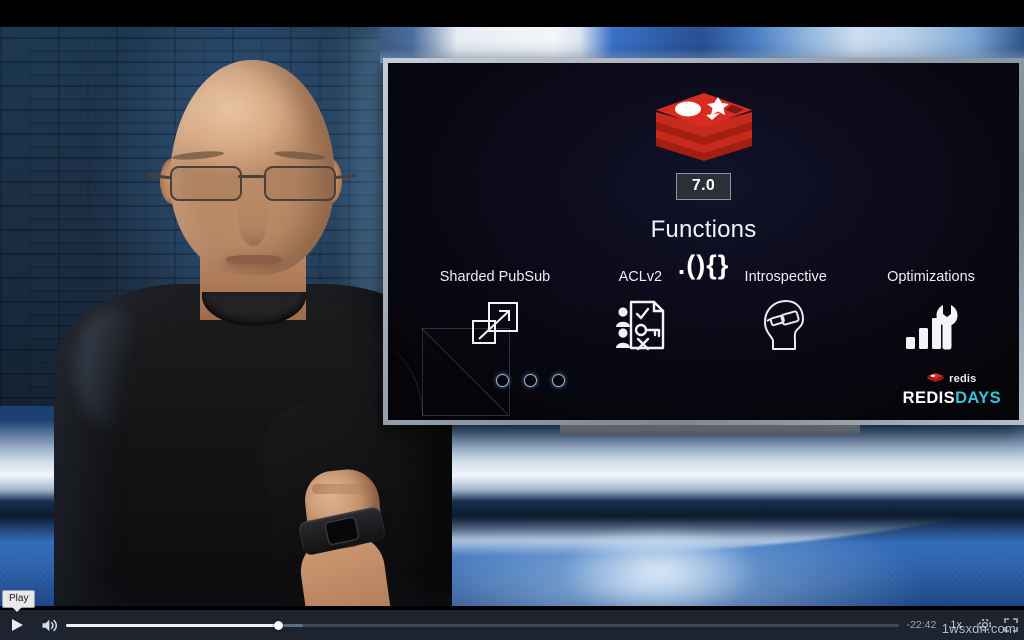 This screenshot has height=640, width=1024. Describe the element at coordinates (978, 398) in the screenshot. I see `redisdays-second: DAYS` at that location.